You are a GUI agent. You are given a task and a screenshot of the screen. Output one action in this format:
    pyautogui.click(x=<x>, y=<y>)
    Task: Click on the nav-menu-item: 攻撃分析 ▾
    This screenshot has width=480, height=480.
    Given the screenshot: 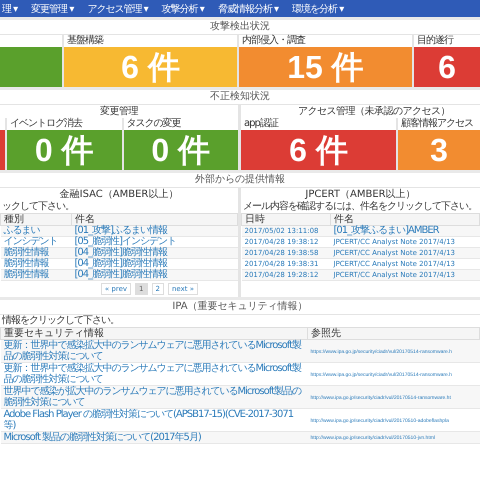 What is the action you would take?
    pyautogui.click(x=183, y=9)
    